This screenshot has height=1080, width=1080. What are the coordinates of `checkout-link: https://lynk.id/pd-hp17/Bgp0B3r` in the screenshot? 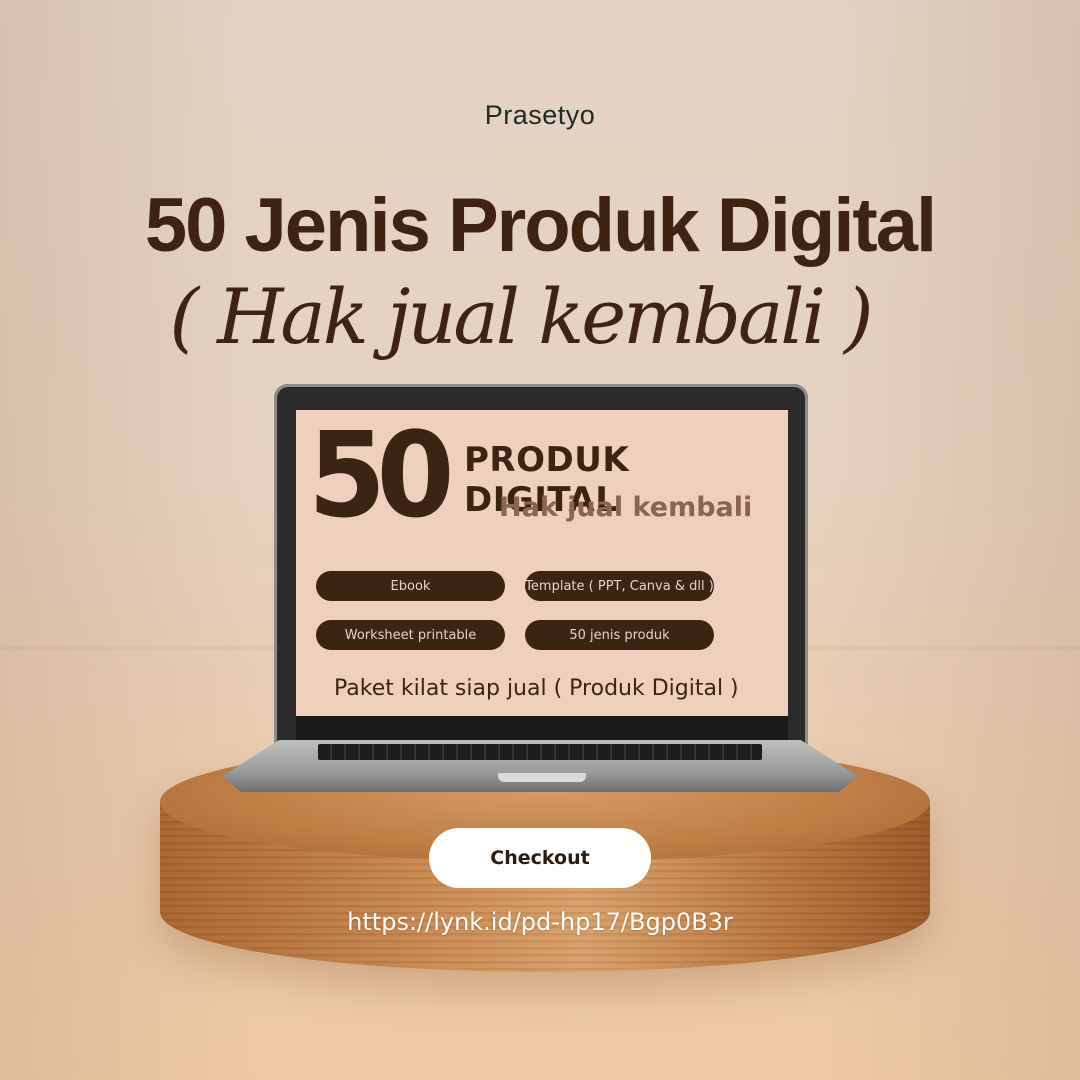 It's located at (540, 922).